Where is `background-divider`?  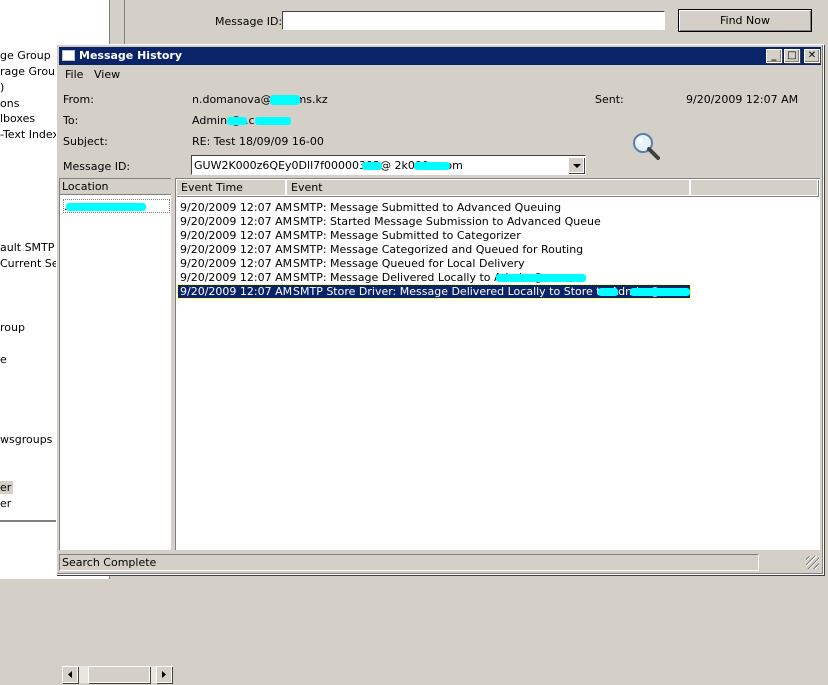 background-divider is located at coordinates (29, 521).